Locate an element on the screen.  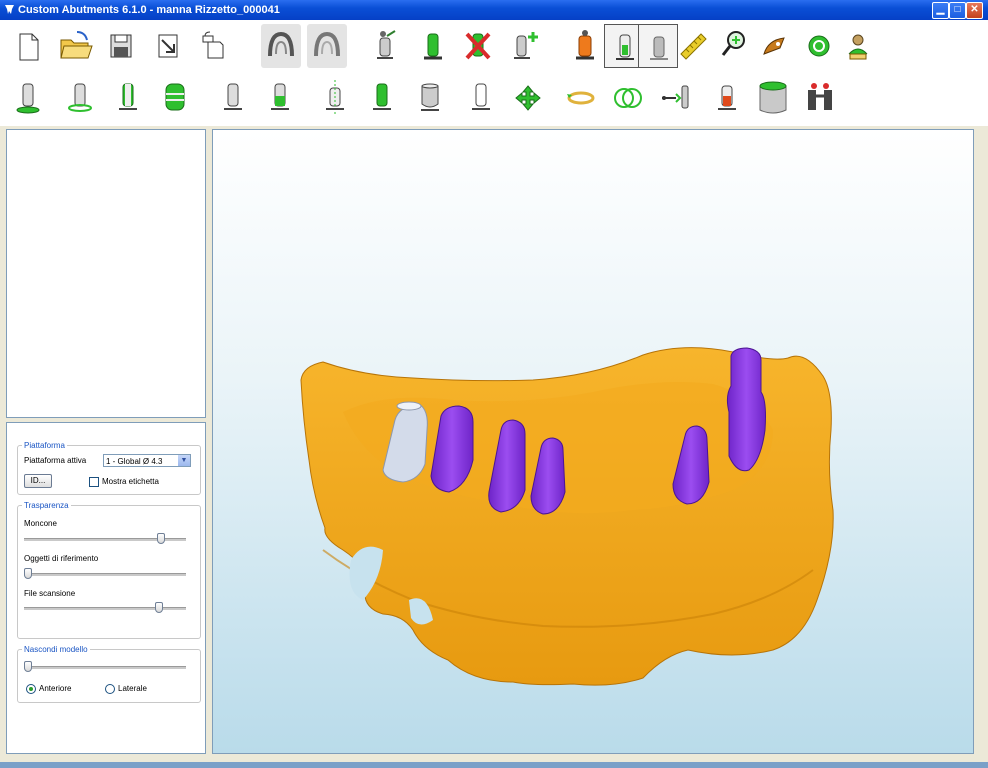
rotate-button is located at coordinates (581, 98).